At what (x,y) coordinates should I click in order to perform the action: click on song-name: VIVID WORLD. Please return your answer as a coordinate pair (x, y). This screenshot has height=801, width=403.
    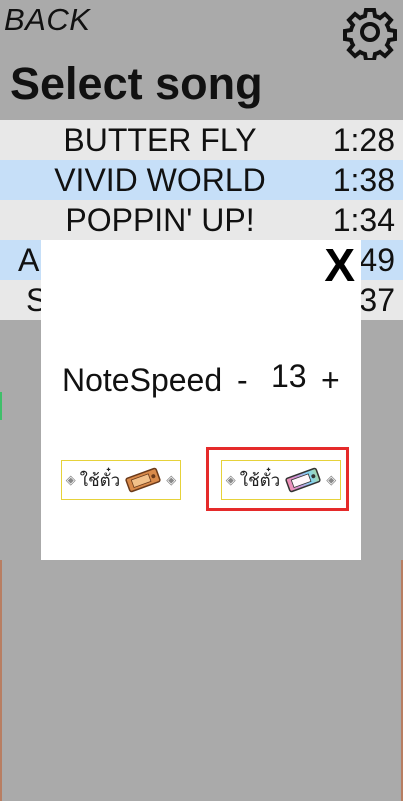
    Looking at the image, I should click on (160, 180).